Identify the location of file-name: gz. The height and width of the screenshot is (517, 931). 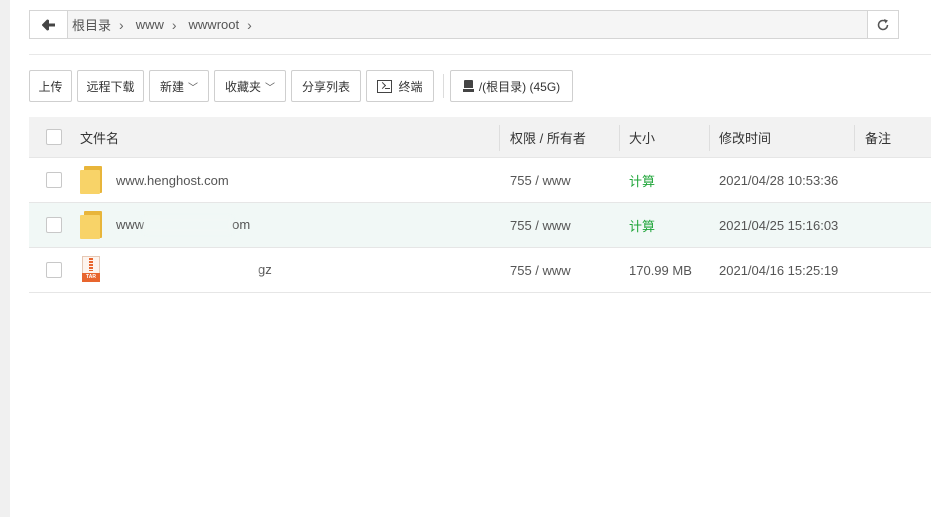
(194, 270).